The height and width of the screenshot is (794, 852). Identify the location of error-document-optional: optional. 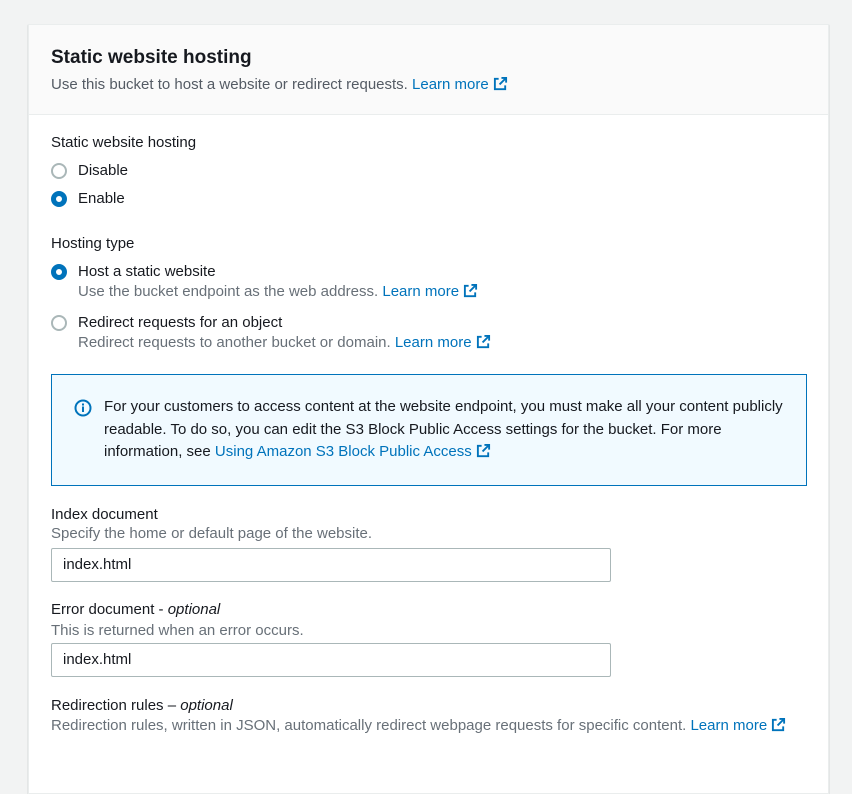
(194, 609).